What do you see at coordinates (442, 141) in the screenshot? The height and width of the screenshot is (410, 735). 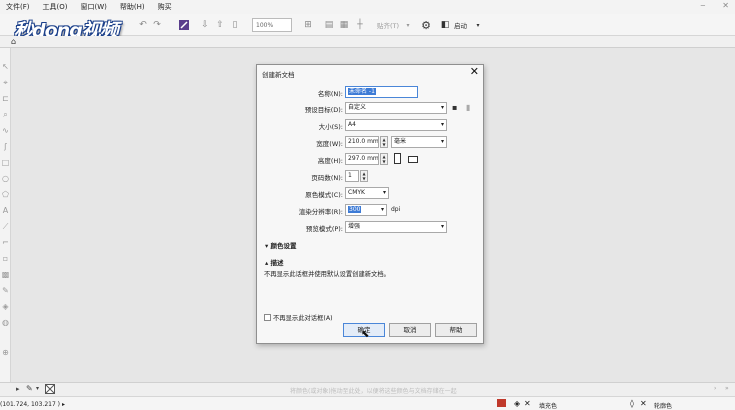 I see `unit-chevron-icon: ▾` at bounding box center [442, 141].